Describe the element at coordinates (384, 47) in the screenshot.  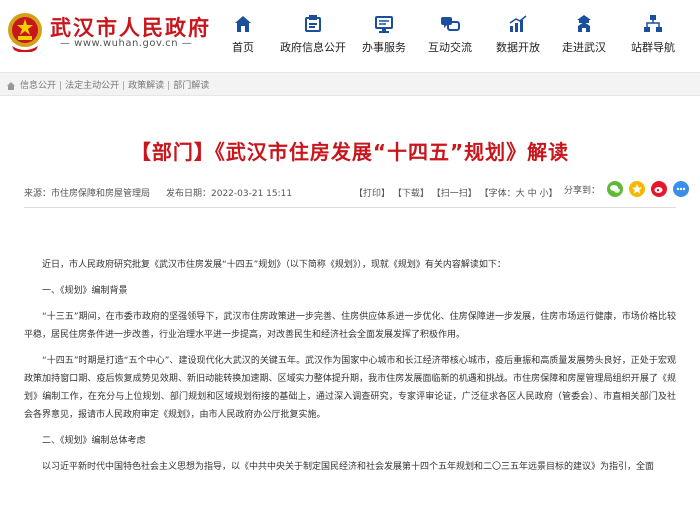
I see `nav-label: 办事服务` at that location.